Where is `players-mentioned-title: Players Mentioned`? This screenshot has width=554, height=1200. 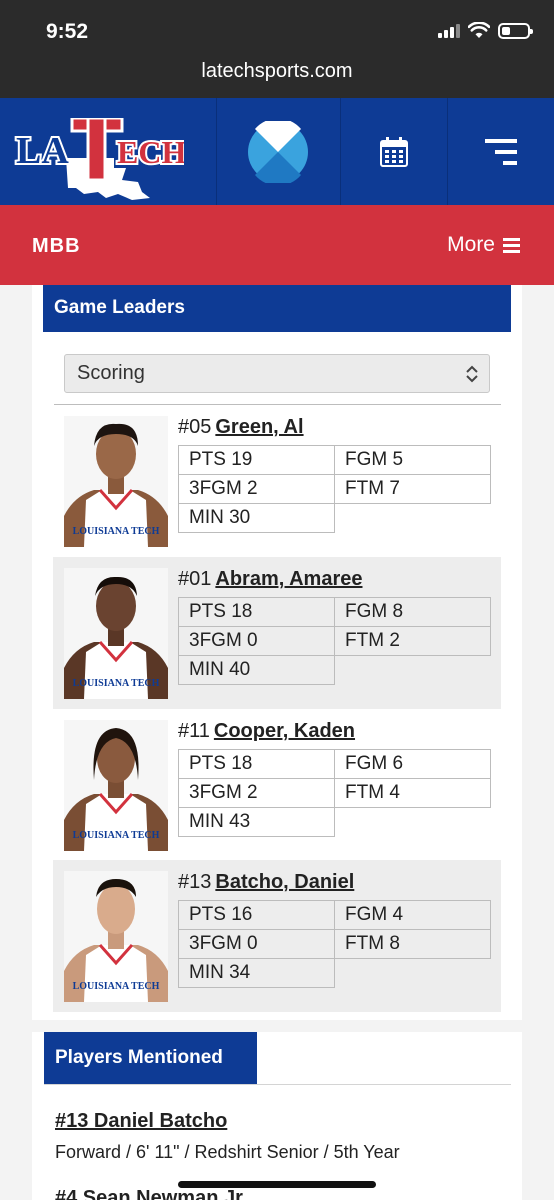 players-mentioned-title: Players Mentioned is located at coordinates (150, 1058).